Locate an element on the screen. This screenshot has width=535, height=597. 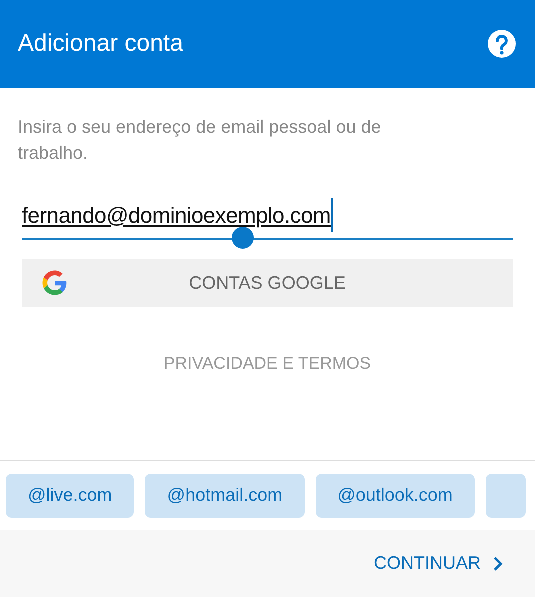
continue-button: CONTINUAR is located at coordinates (438, 563).